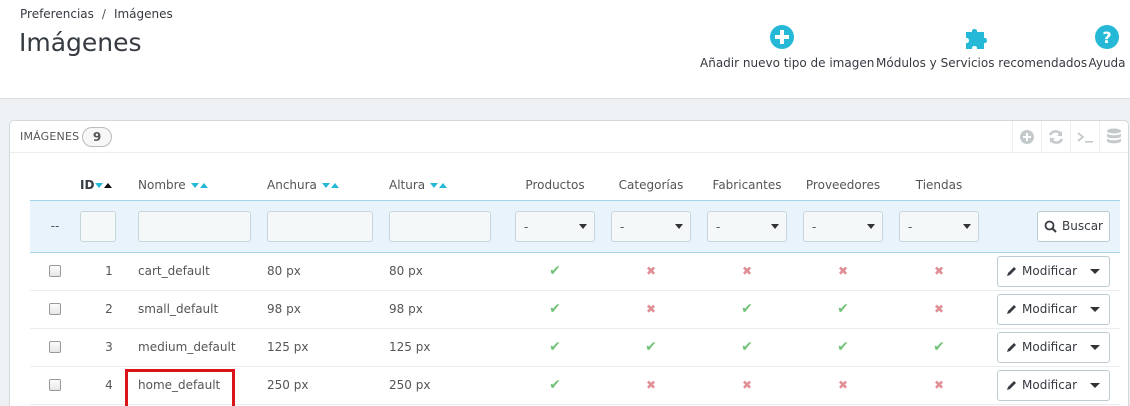 The image size is (1130, 406). I want to click on export-tool-button, so click(1113, 137).